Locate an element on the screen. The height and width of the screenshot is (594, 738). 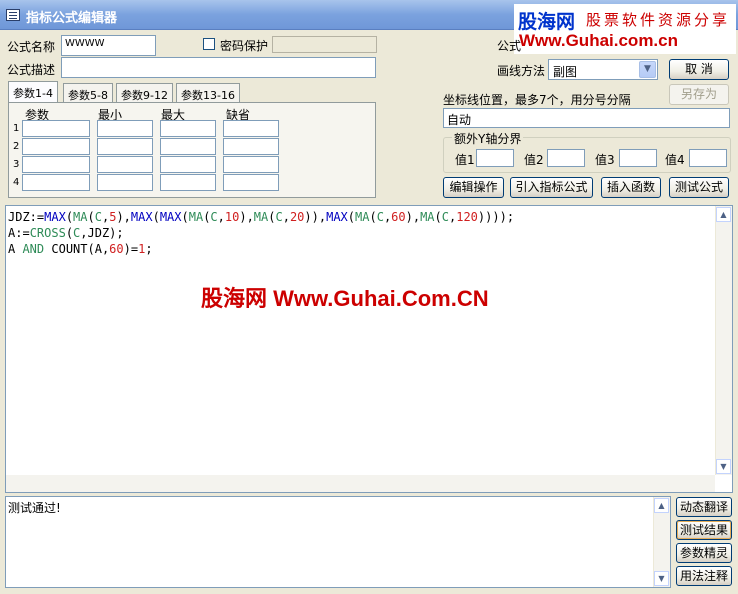
code-token: 60 is located at coordinates (398, 217).